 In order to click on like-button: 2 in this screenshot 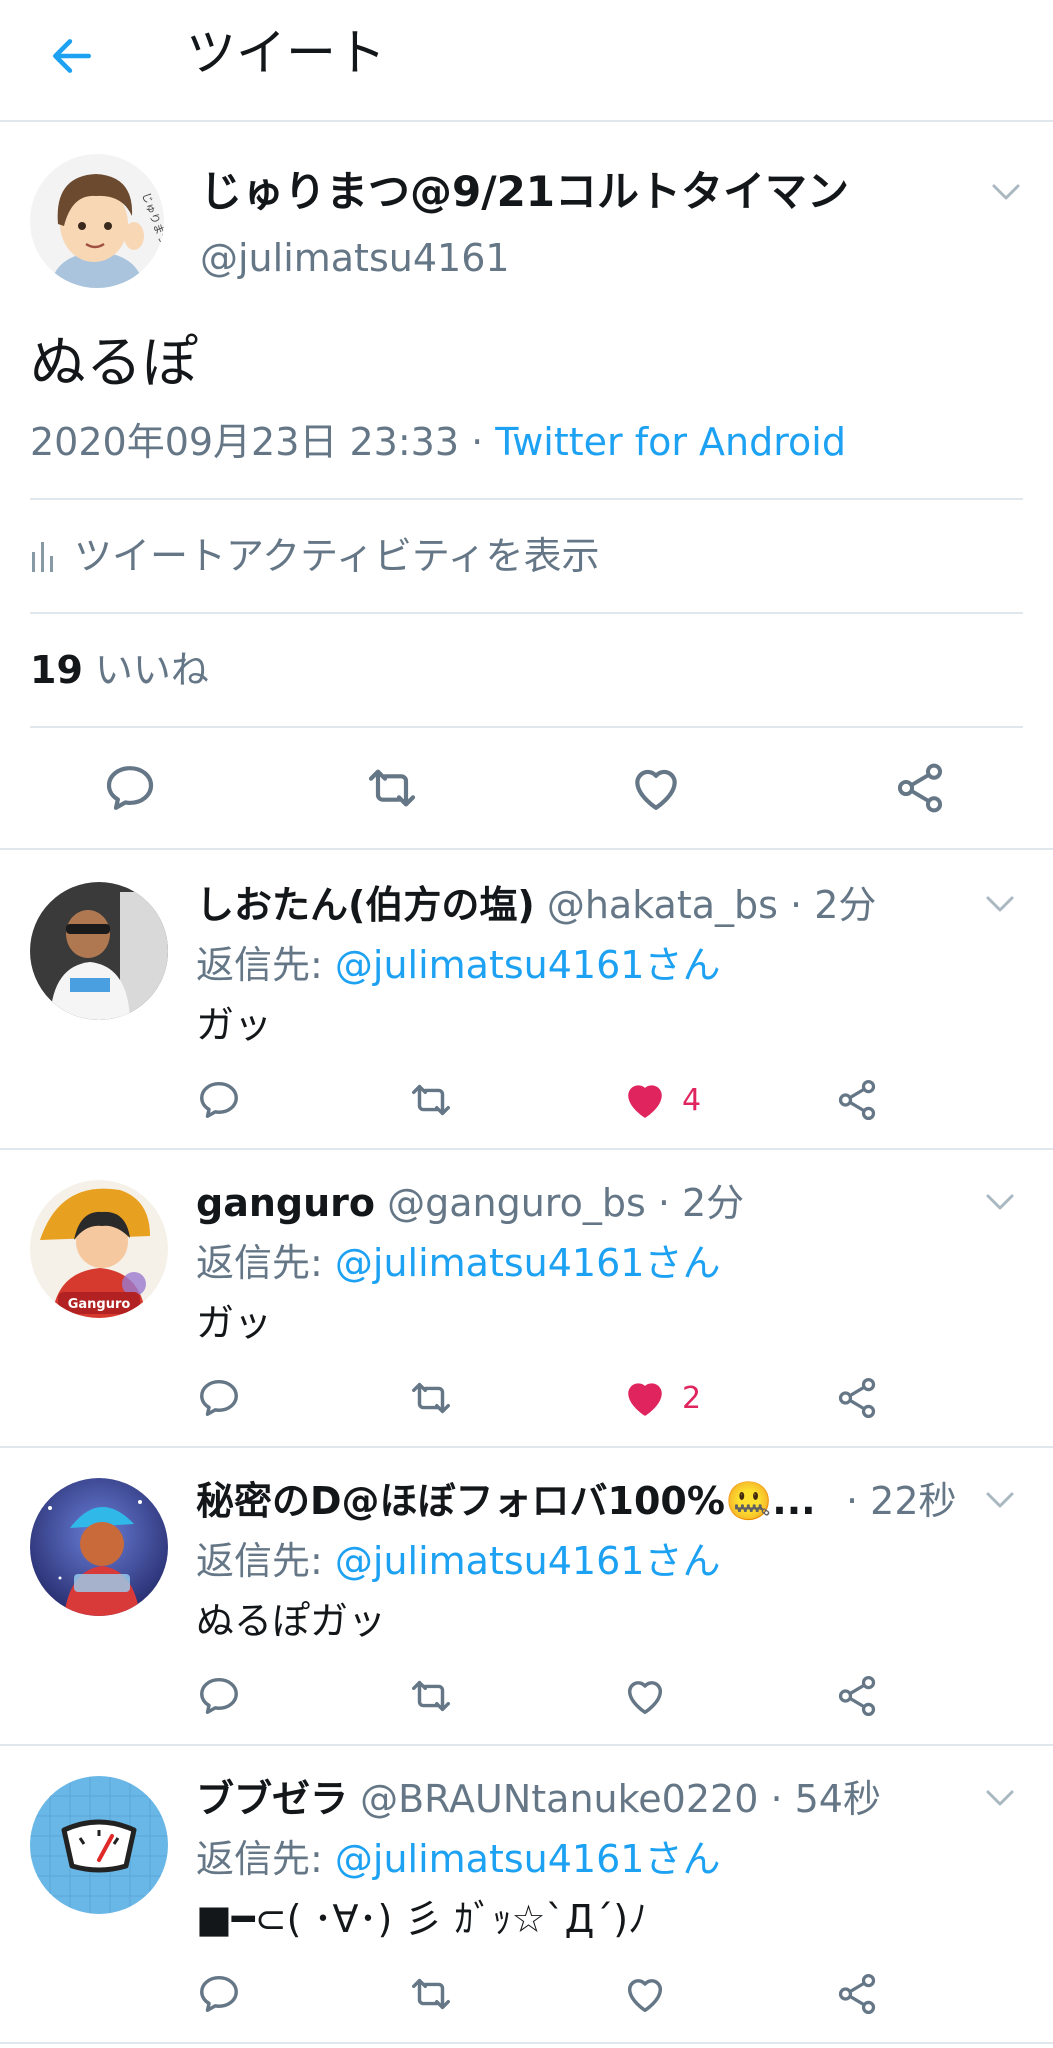, I will do `click(661, 1398)`.